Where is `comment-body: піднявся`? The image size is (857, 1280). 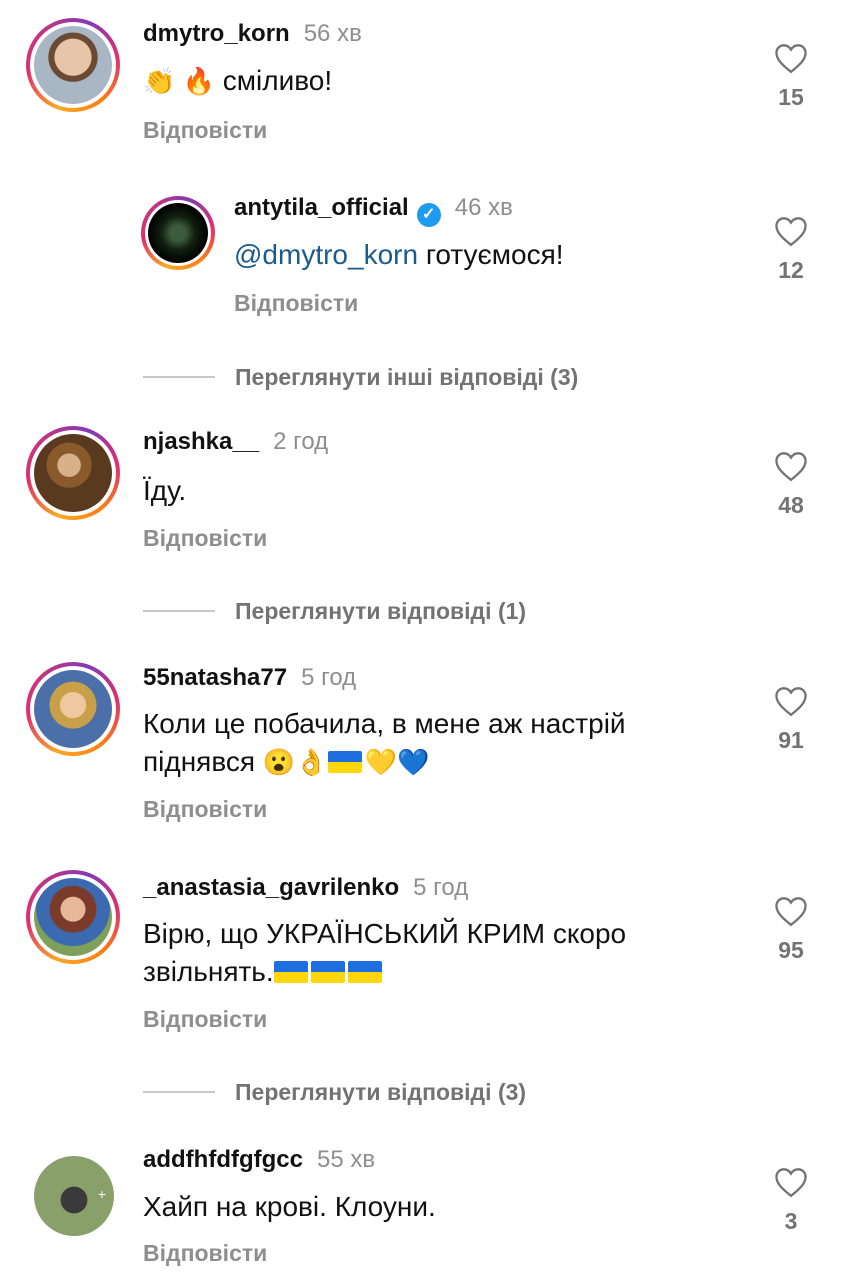 comment-body: піднявся is located at coordinates (199, 761).